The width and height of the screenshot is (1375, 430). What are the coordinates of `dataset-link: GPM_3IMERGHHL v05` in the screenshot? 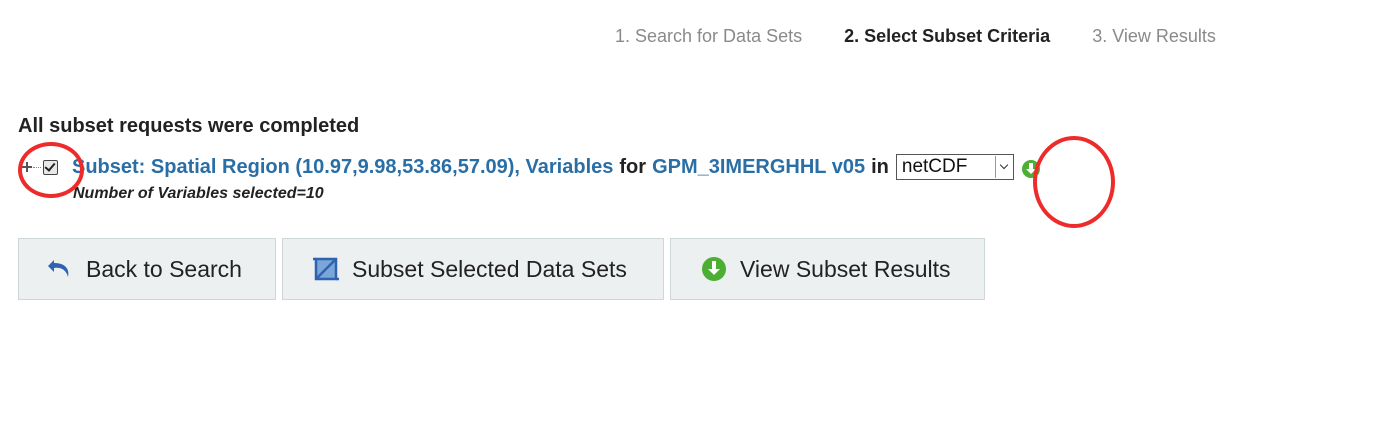 It's located at (758, 167).